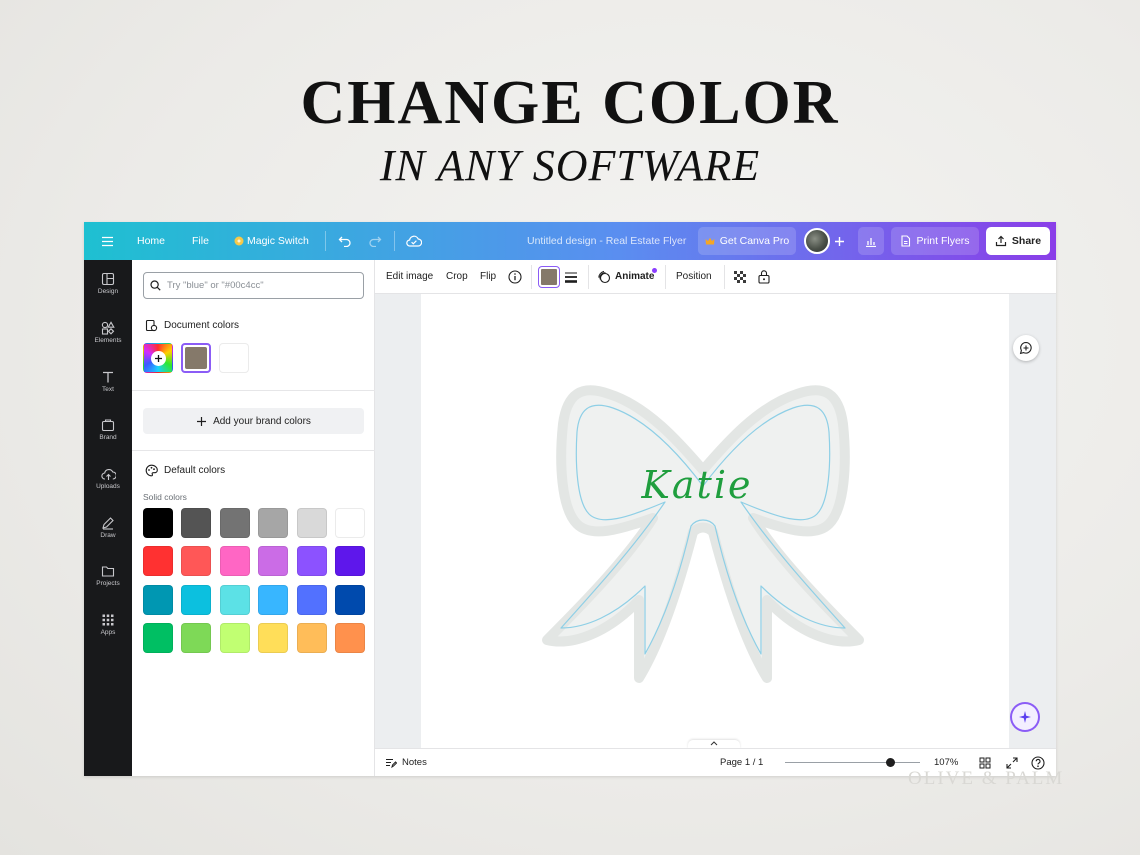 Image resolution: width=1140 pixels, height=855 pixels. What do you see at coordinates (515, 277) in the screenshot?
I see `info-icon` at bounding box center [515, 277].